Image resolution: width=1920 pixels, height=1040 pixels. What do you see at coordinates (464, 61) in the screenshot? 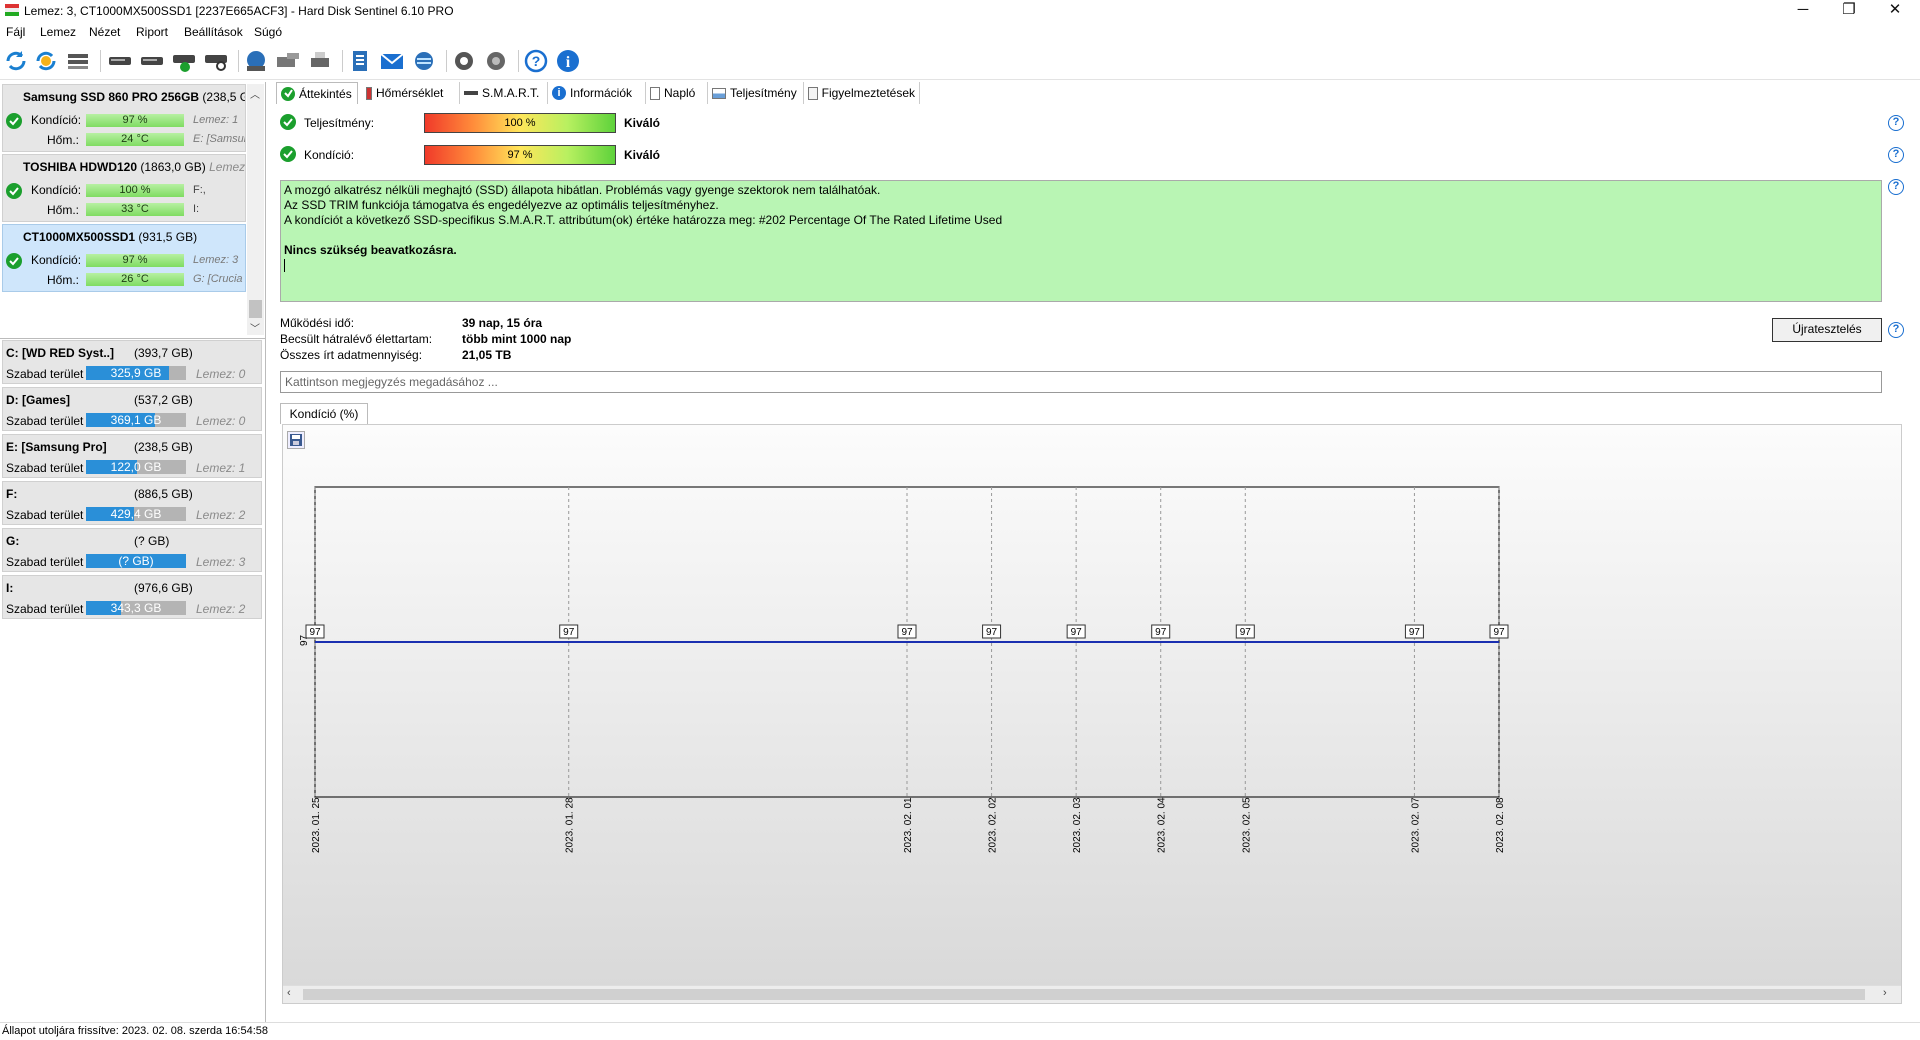
I see `gear-icon` at bounding box center [464, 61].